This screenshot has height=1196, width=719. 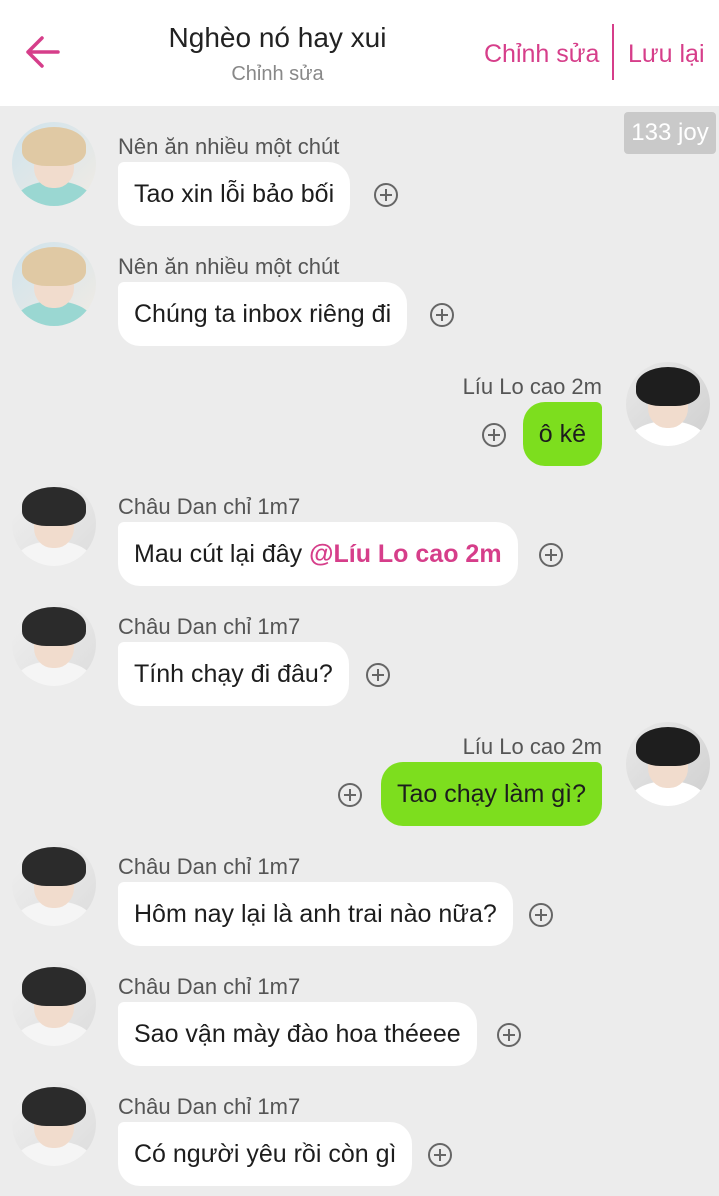 I want to click on message-text: Chúng ta inbox riêng đi, so click(x=263, y=314).